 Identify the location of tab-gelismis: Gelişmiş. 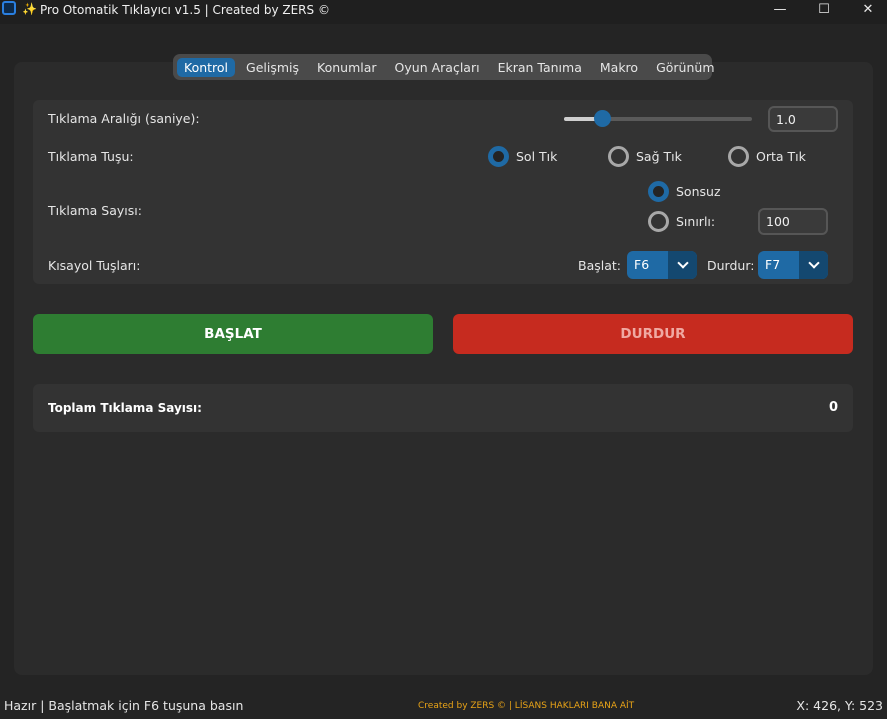
(272, 67).